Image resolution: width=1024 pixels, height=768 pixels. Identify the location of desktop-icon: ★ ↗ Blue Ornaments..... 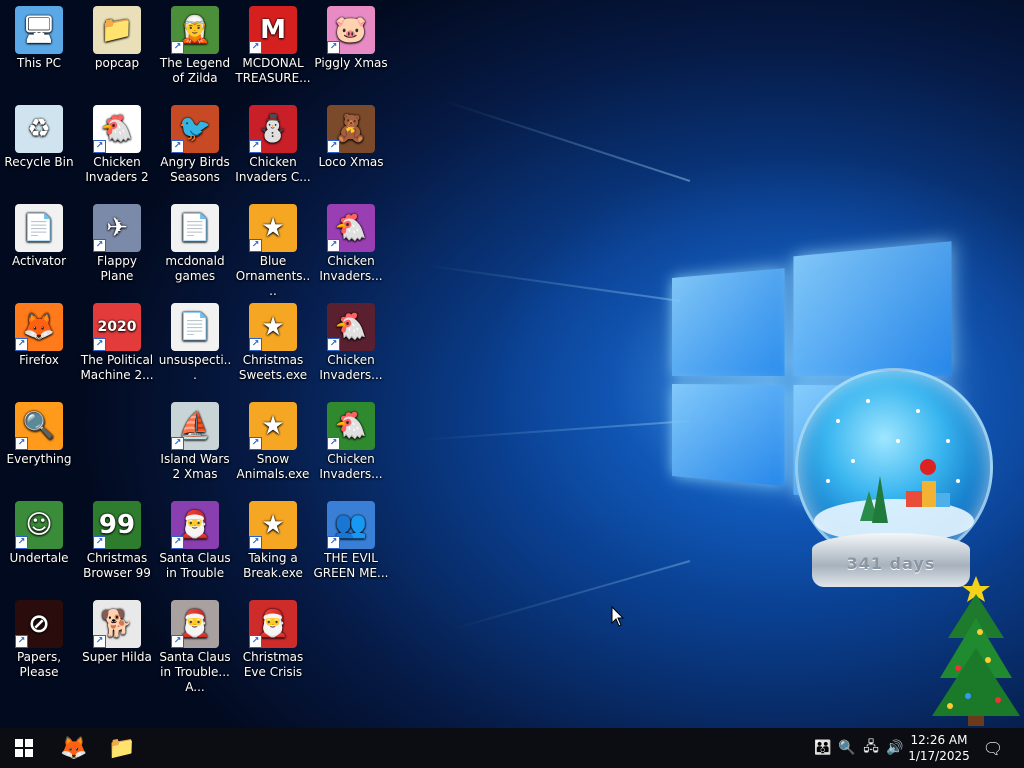
(273, 248).